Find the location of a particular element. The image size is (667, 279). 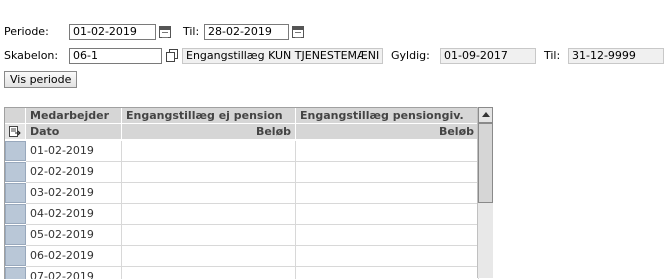

arrow-up-icon is located at coordinates (485, 115).